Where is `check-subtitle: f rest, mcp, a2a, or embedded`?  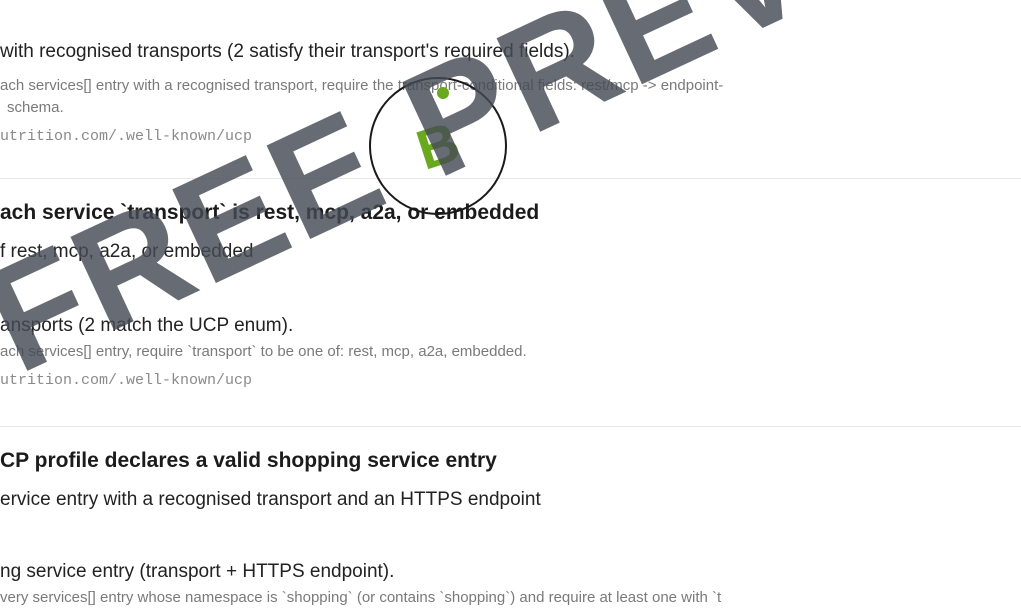
check-subtitle: f rest, mcp, a2a, or embedded is located at coordinates (127, 251).